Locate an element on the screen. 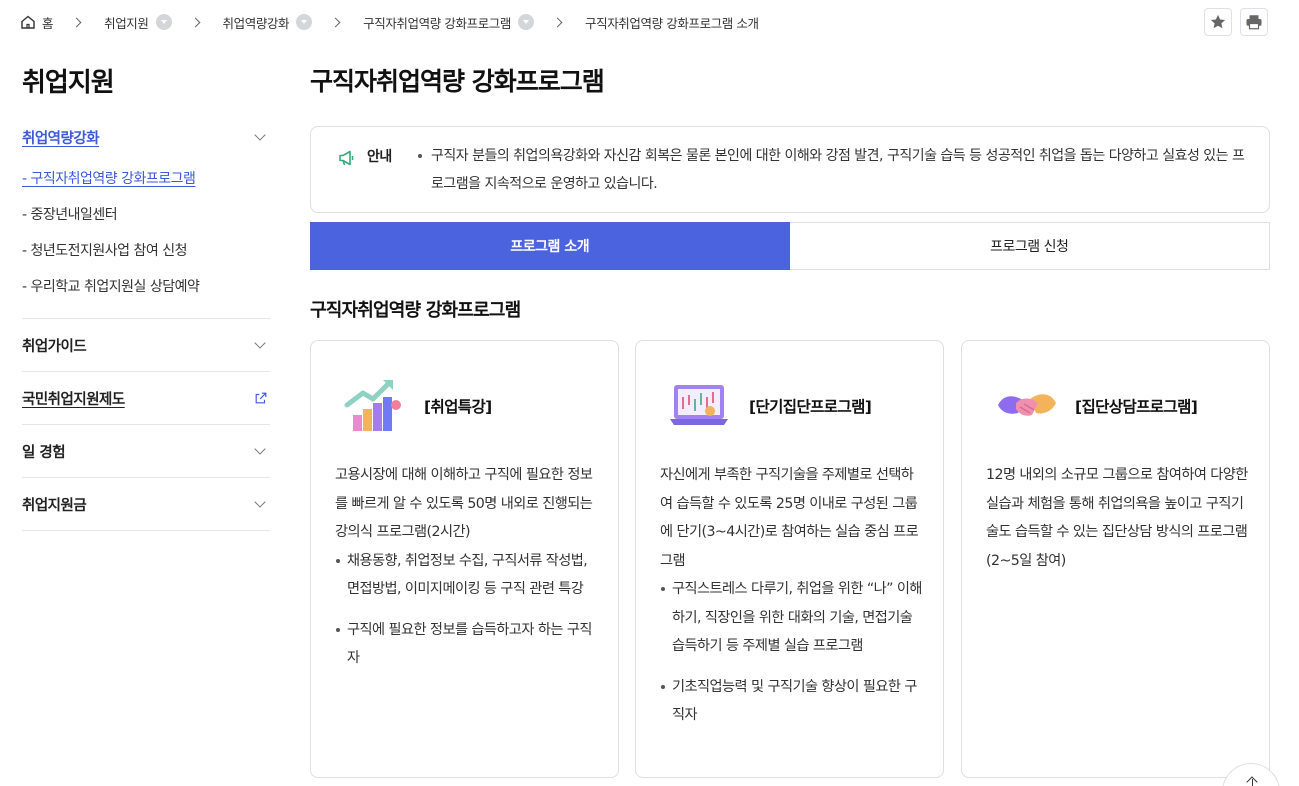 The width and height of the screenshot is (1299, 786). breadcrumb-home: 홈 is located at coordinates (37, 22).